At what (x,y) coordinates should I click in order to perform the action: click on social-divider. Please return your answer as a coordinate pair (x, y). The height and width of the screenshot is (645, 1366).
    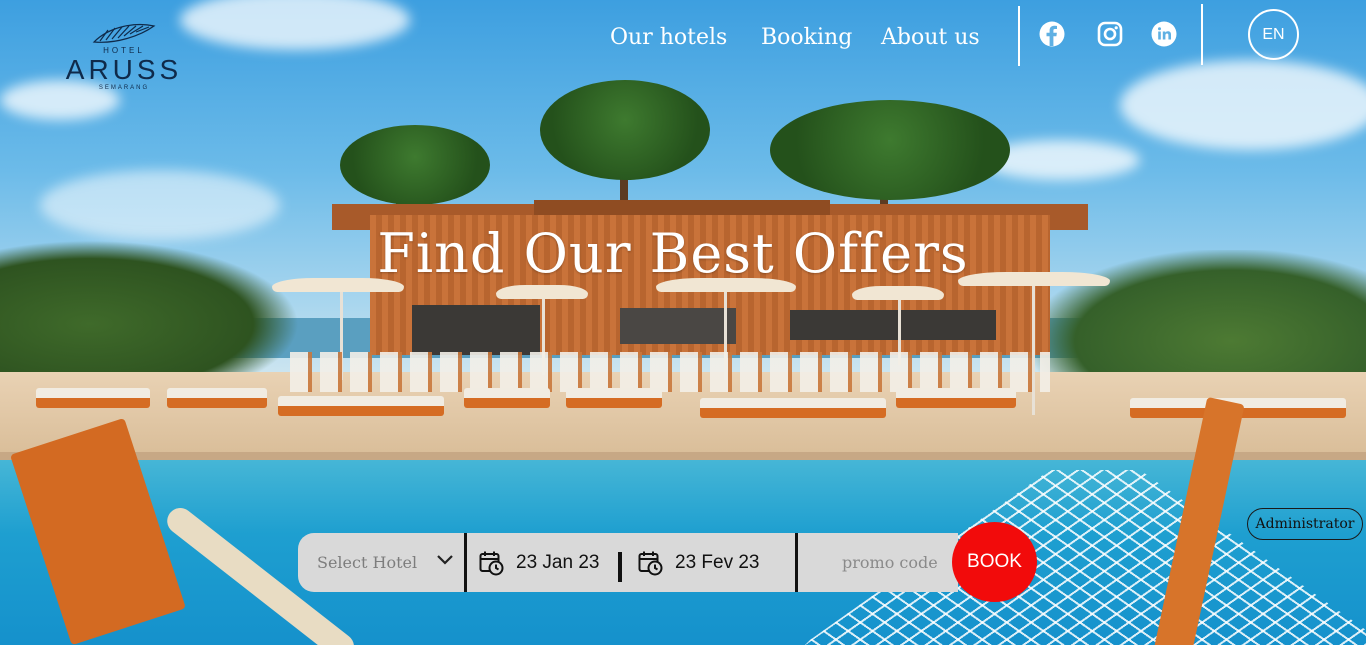
    Looking at the image, I should click on (1202, 34).